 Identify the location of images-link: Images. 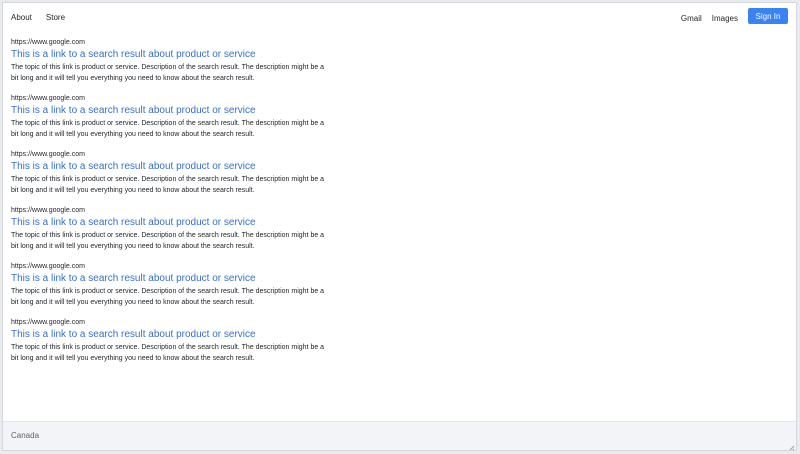
(725, 18).